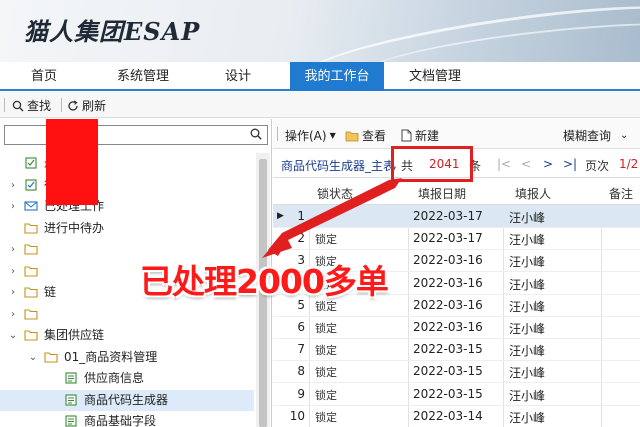  Describe the element at coordinates (301, 216) in the screenshot. I see `row-number: 1` at that location.